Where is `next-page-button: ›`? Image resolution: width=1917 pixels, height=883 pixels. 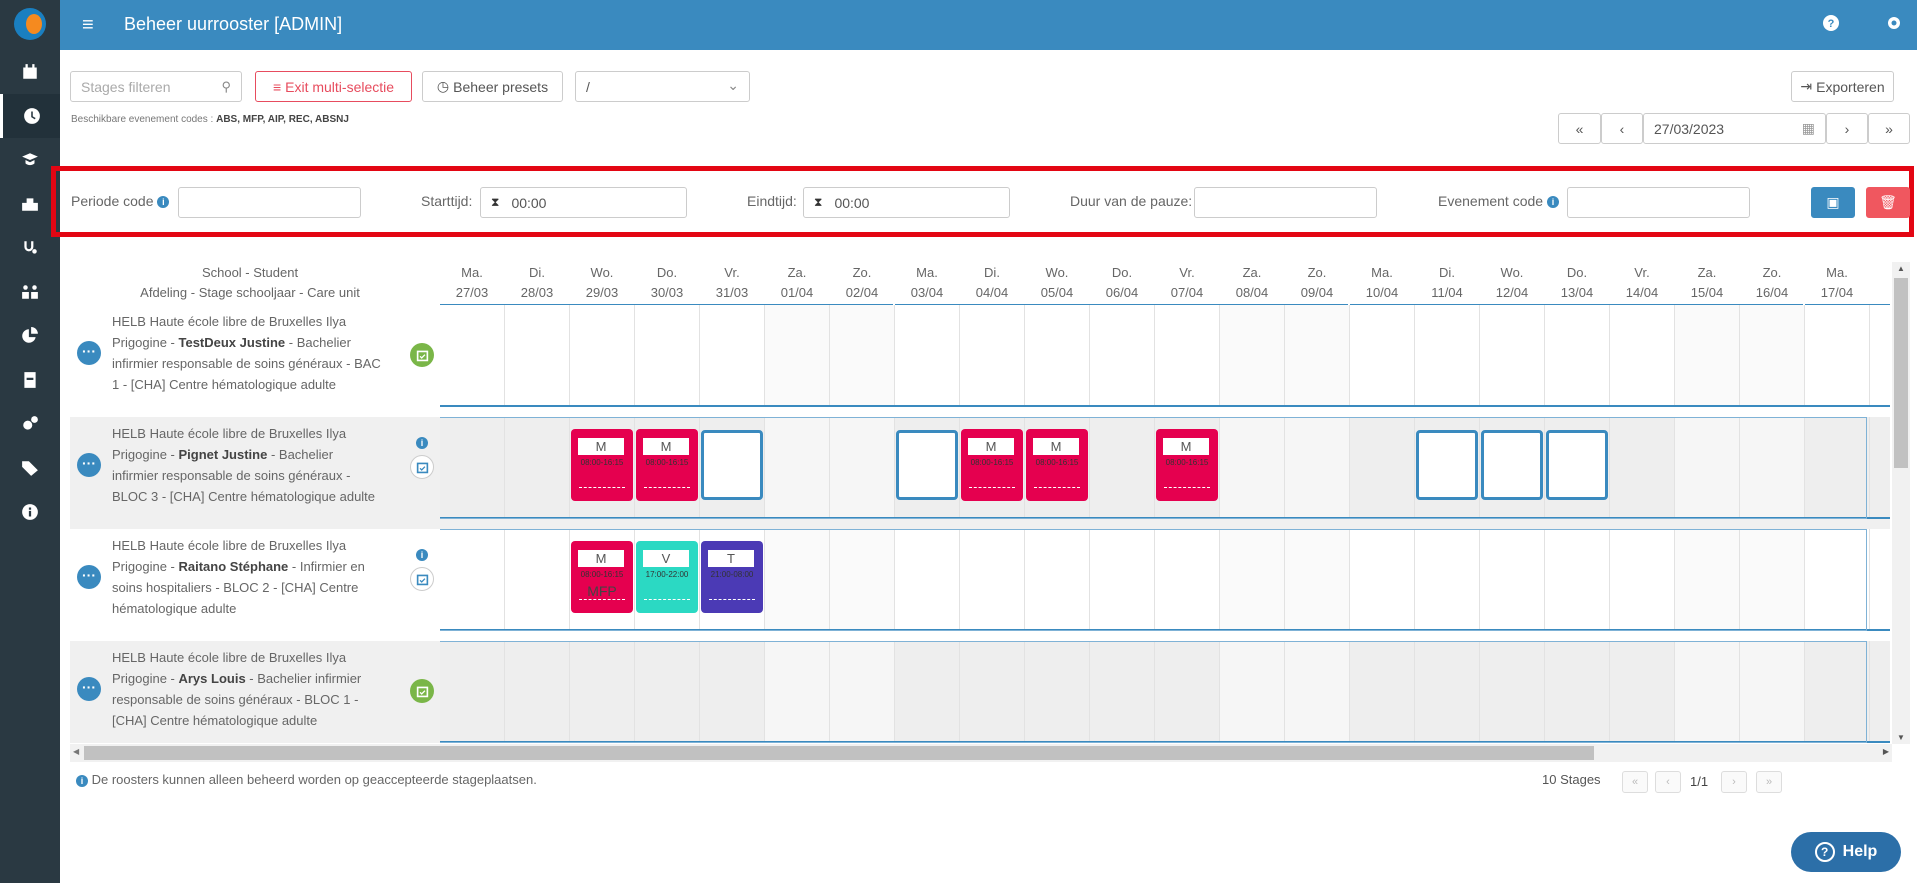 next-page-button: › is located at coordinates (1734, 782).